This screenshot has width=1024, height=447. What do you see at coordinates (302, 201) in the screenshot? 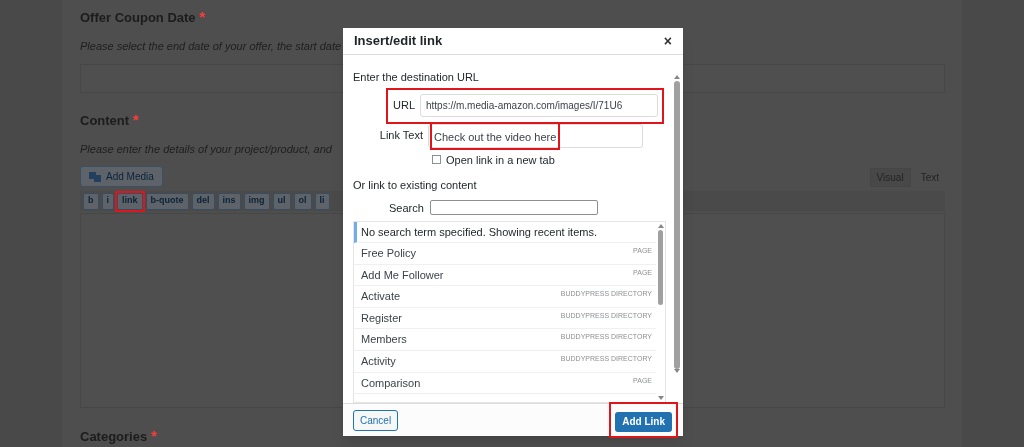
I see `format-button: ol` at bounding box center [302, 201].